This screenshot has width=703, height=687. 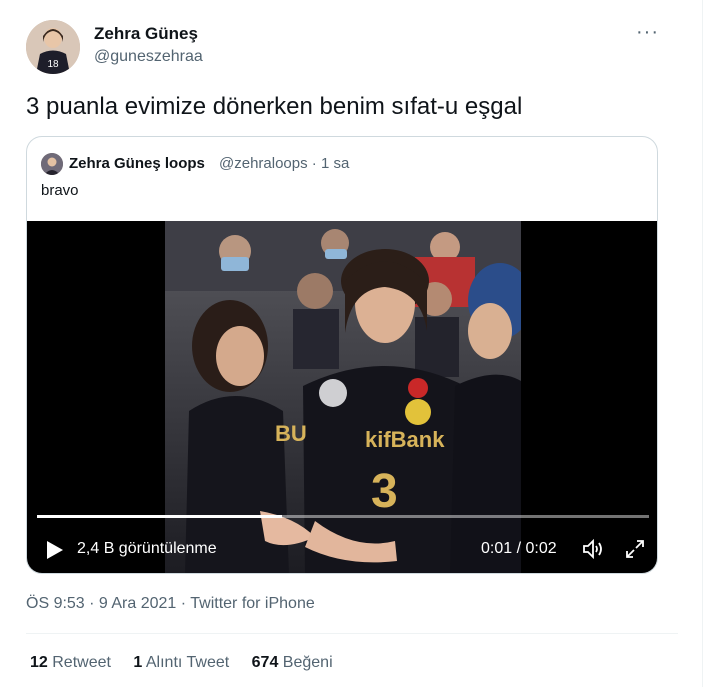 I want to click on author-avatar: 18, so click(x=53, y=47).